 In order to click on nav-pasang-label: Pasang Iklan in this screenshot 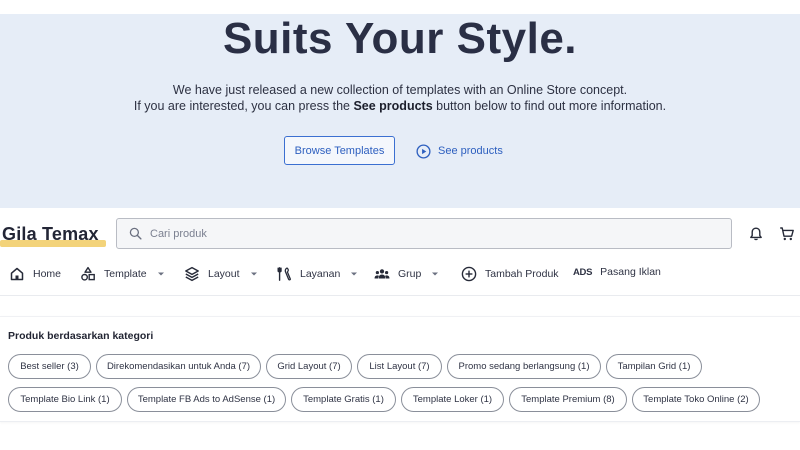, I will do `click(630, 272)`.